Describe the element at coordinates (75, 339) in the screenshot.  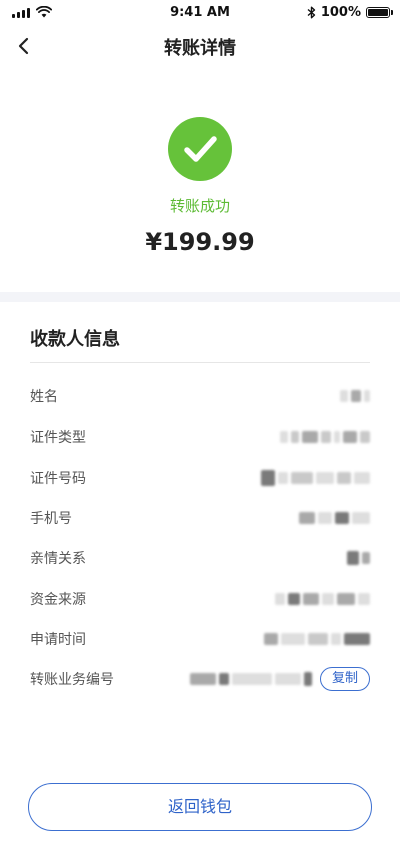
I see `payee-section-title: 收款人信息` at that location.